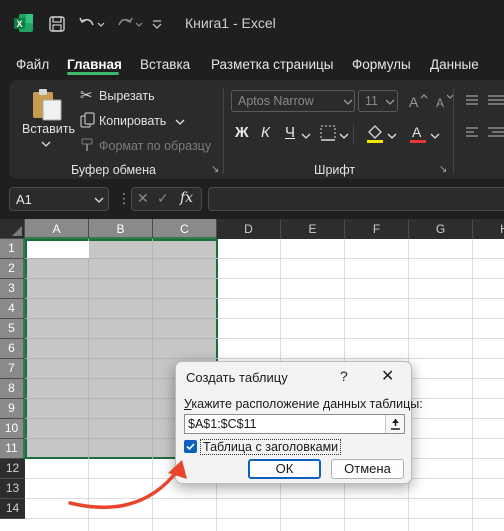  Describe the element at coordinates (290, 132) in the screenshot. I see `underline-button: Ч` at that location.